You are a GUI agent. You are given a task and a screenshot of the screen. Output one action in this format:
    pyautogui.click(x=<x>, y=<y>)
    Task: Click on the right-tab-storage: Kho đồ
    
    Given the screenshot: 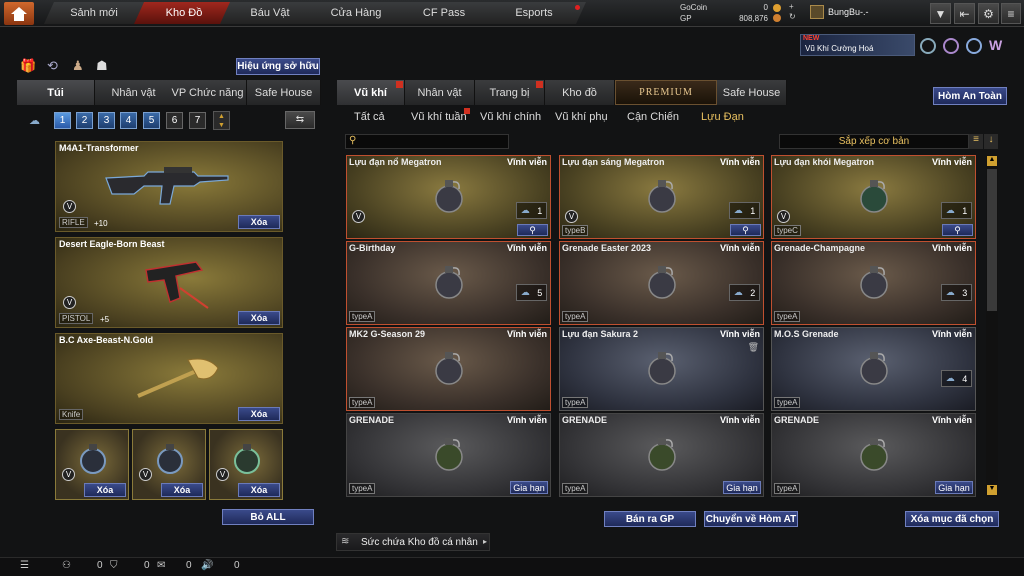 What is the action you would take?
    pyautogui.click(x=580, y=92)
    